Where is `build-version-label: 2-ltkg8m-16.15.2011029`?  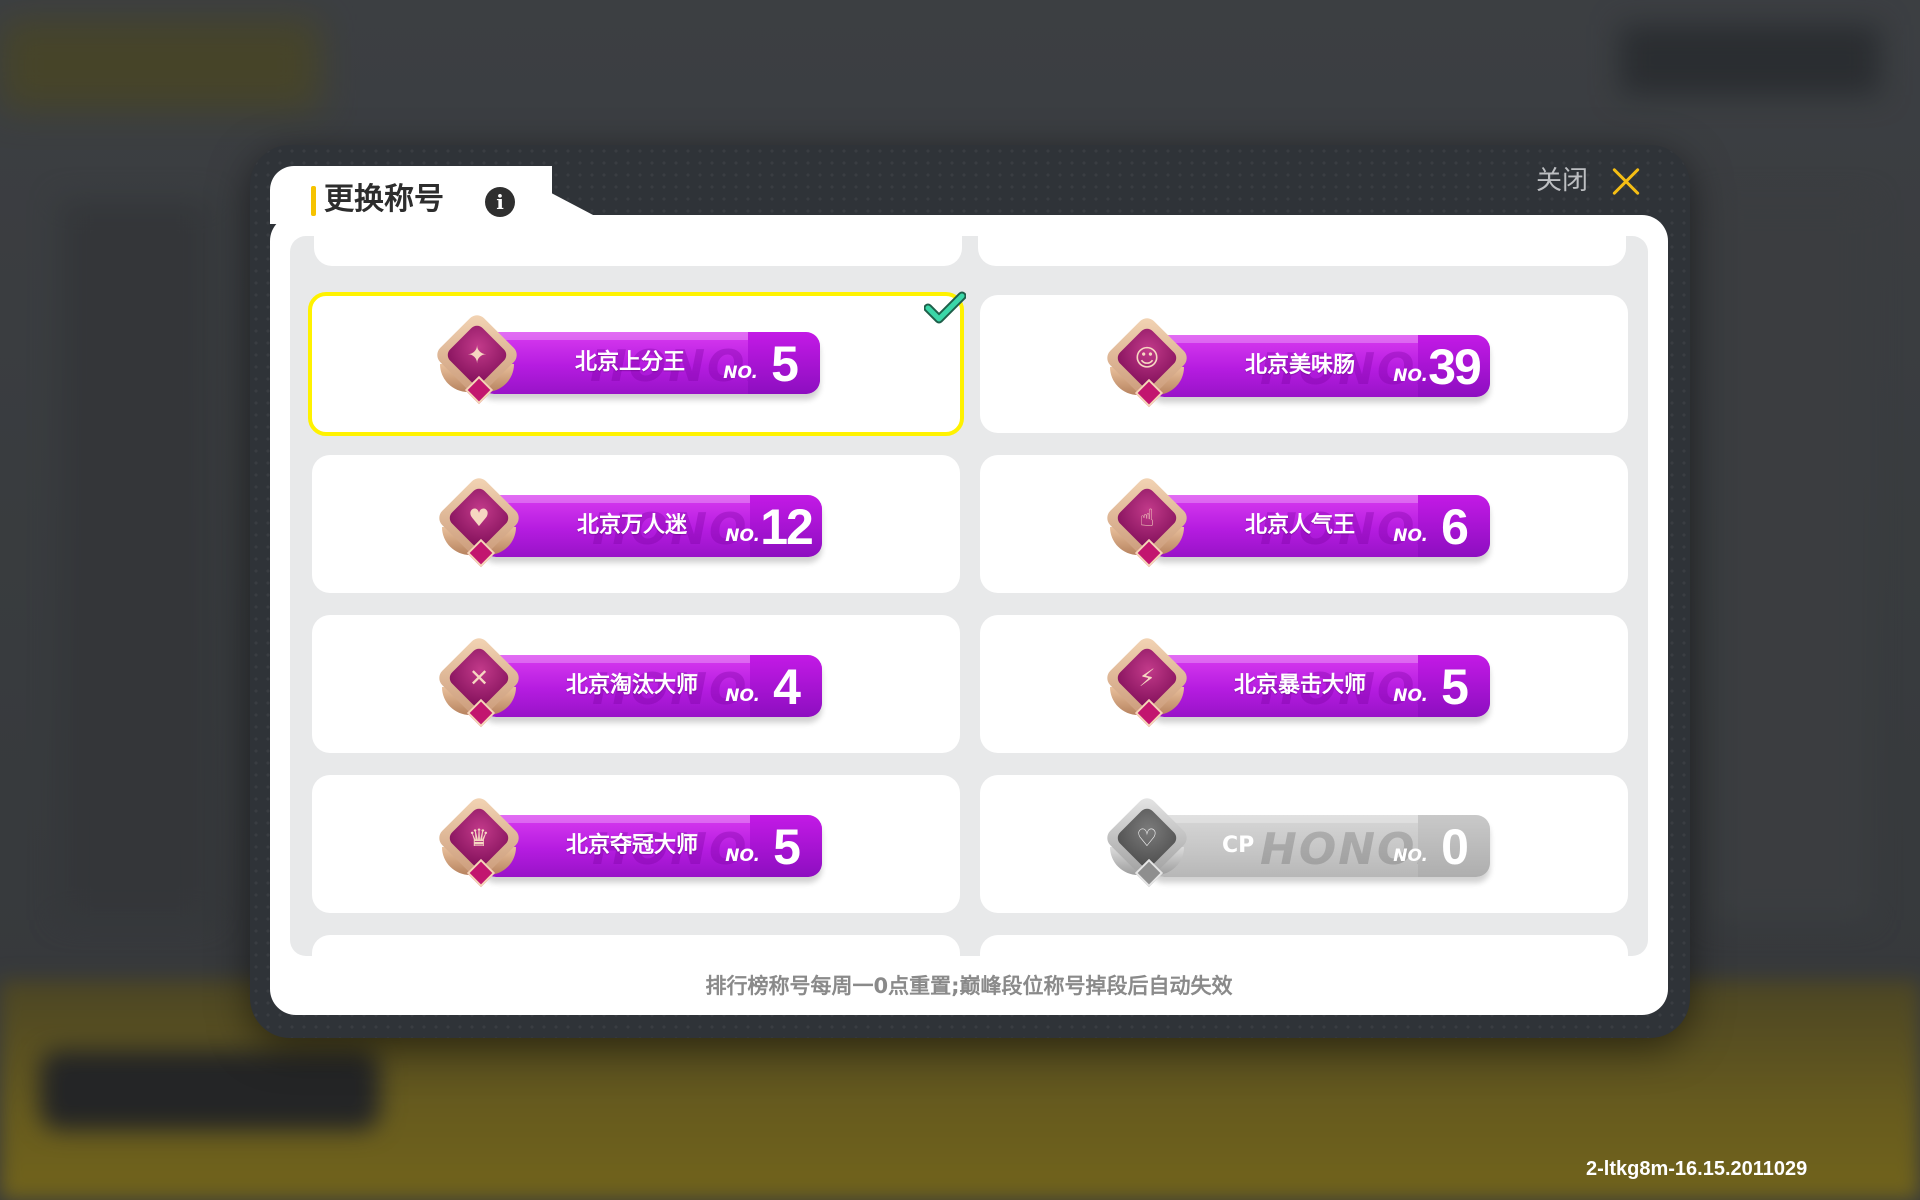 build-version-label: 2-ltkg8m-16.15.2011029 is located at coordinates (1697, 1169).